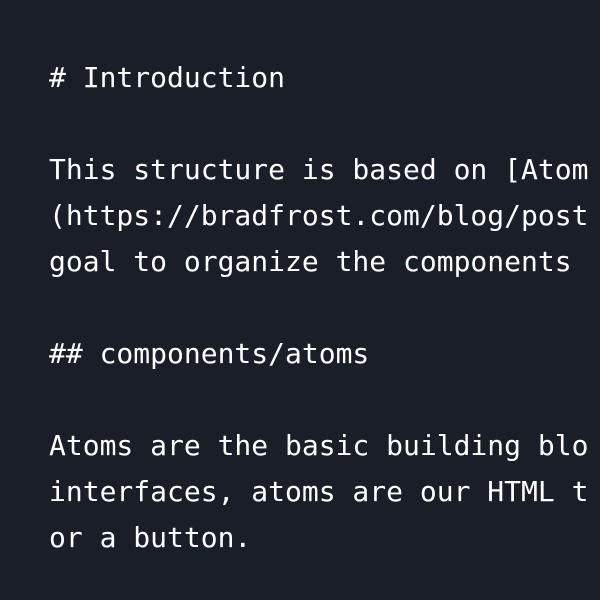 Image resolution: width=600 pixels, height=600 pixels. Describe the element at coordinates (319, 491) in the screenshot. I see `paragraph-line-5: interfaces, atoms are our HTML t` at that location.